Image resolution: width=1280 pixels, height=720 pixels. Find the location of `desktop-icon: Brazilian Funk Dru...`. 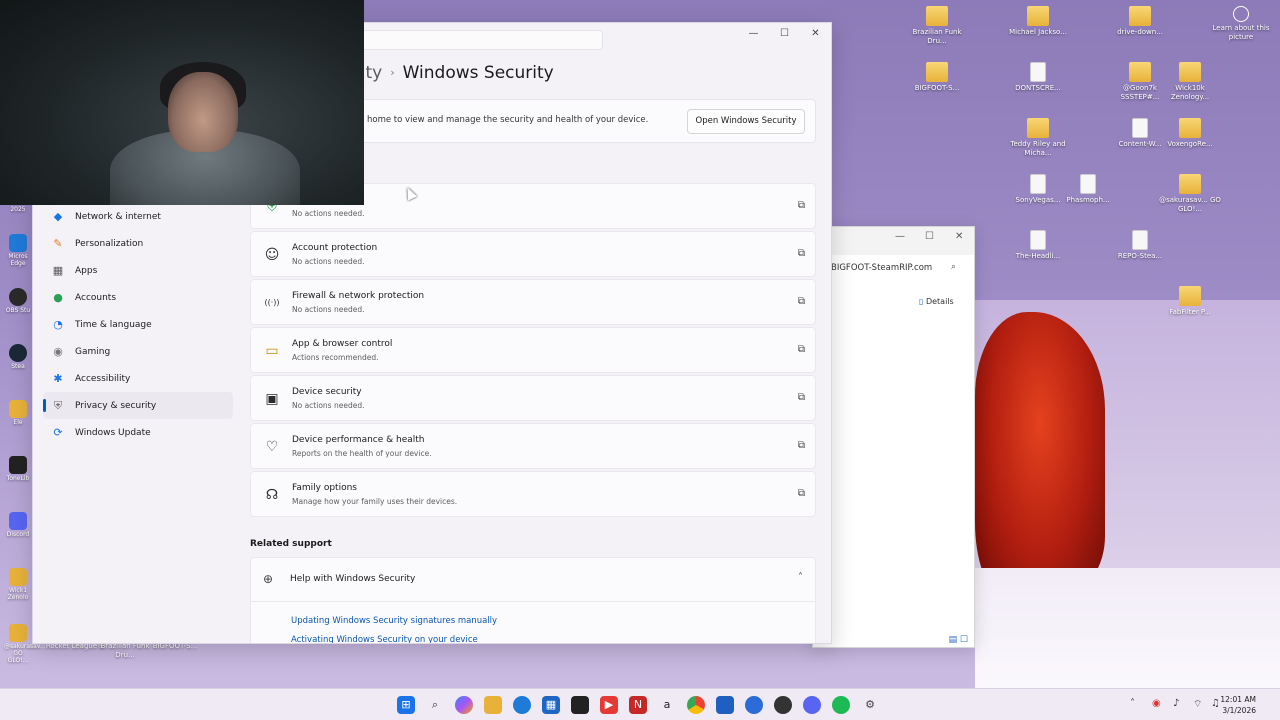

desktop-icon: Brazilian Funk Dru... is located at coordinates (937, 26).